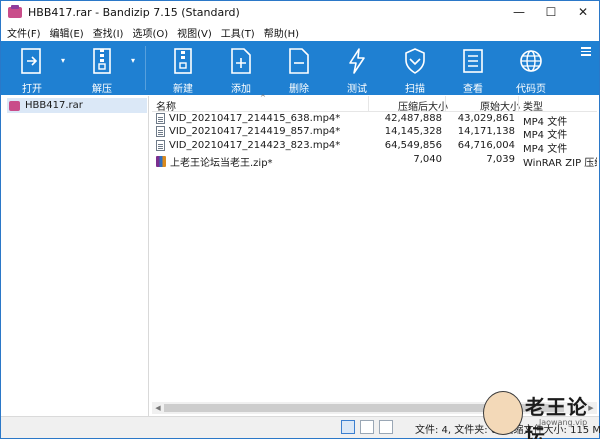  What do you see at coordinates (238, 32) in the screenshot?
I see `menu-tools: 工具(T)` at bounding box center [238, 32].